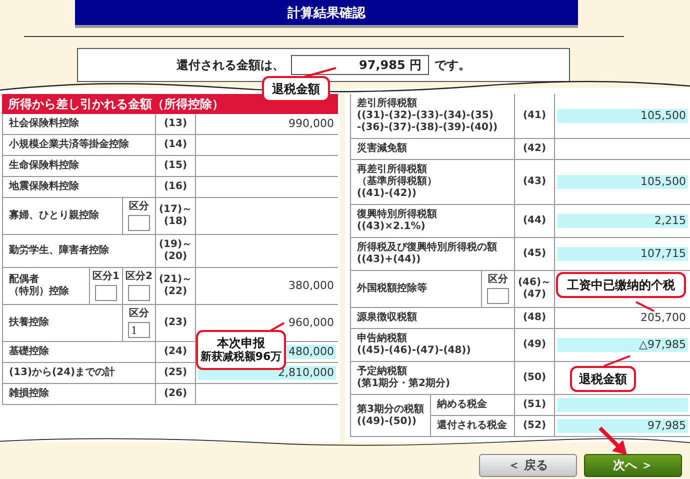  I want to click on item-number: (25), so click(175, 373).